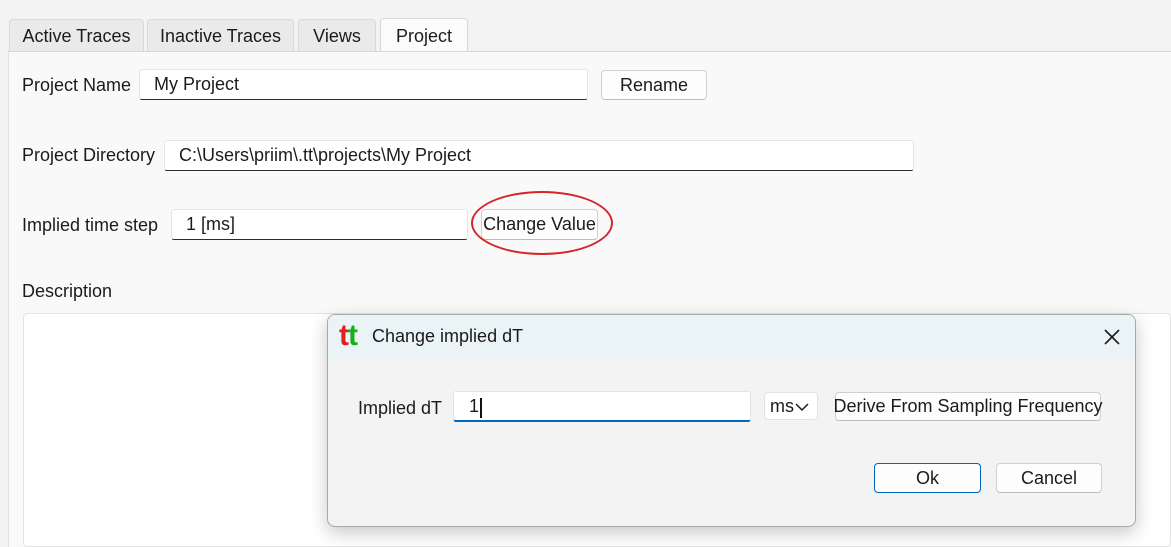 The height and width of the screenshot is (547, 1171). Describe the element at coordinates (782, 405) in the screenshot. I see `unit-select-value: ms` at that location.